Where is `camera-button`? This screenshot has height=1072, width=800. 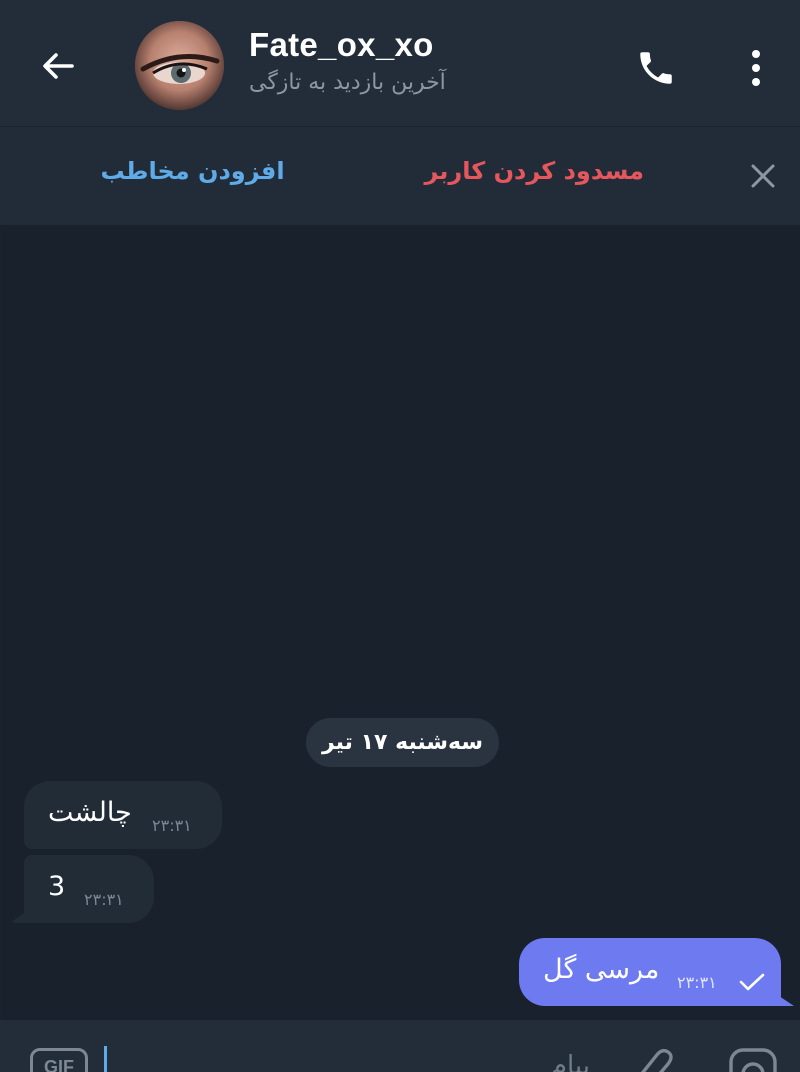 camera-button is located at coordinates (753, 1059).